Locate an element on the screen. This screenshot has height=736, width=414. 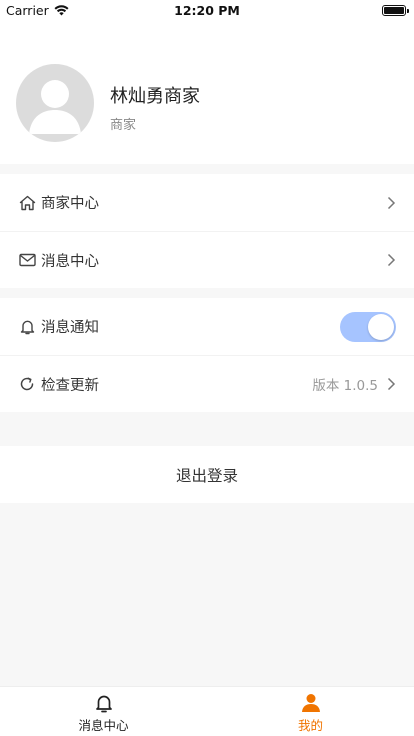
menu-item-label: 消息中心 is located at coordinates (70, 261).